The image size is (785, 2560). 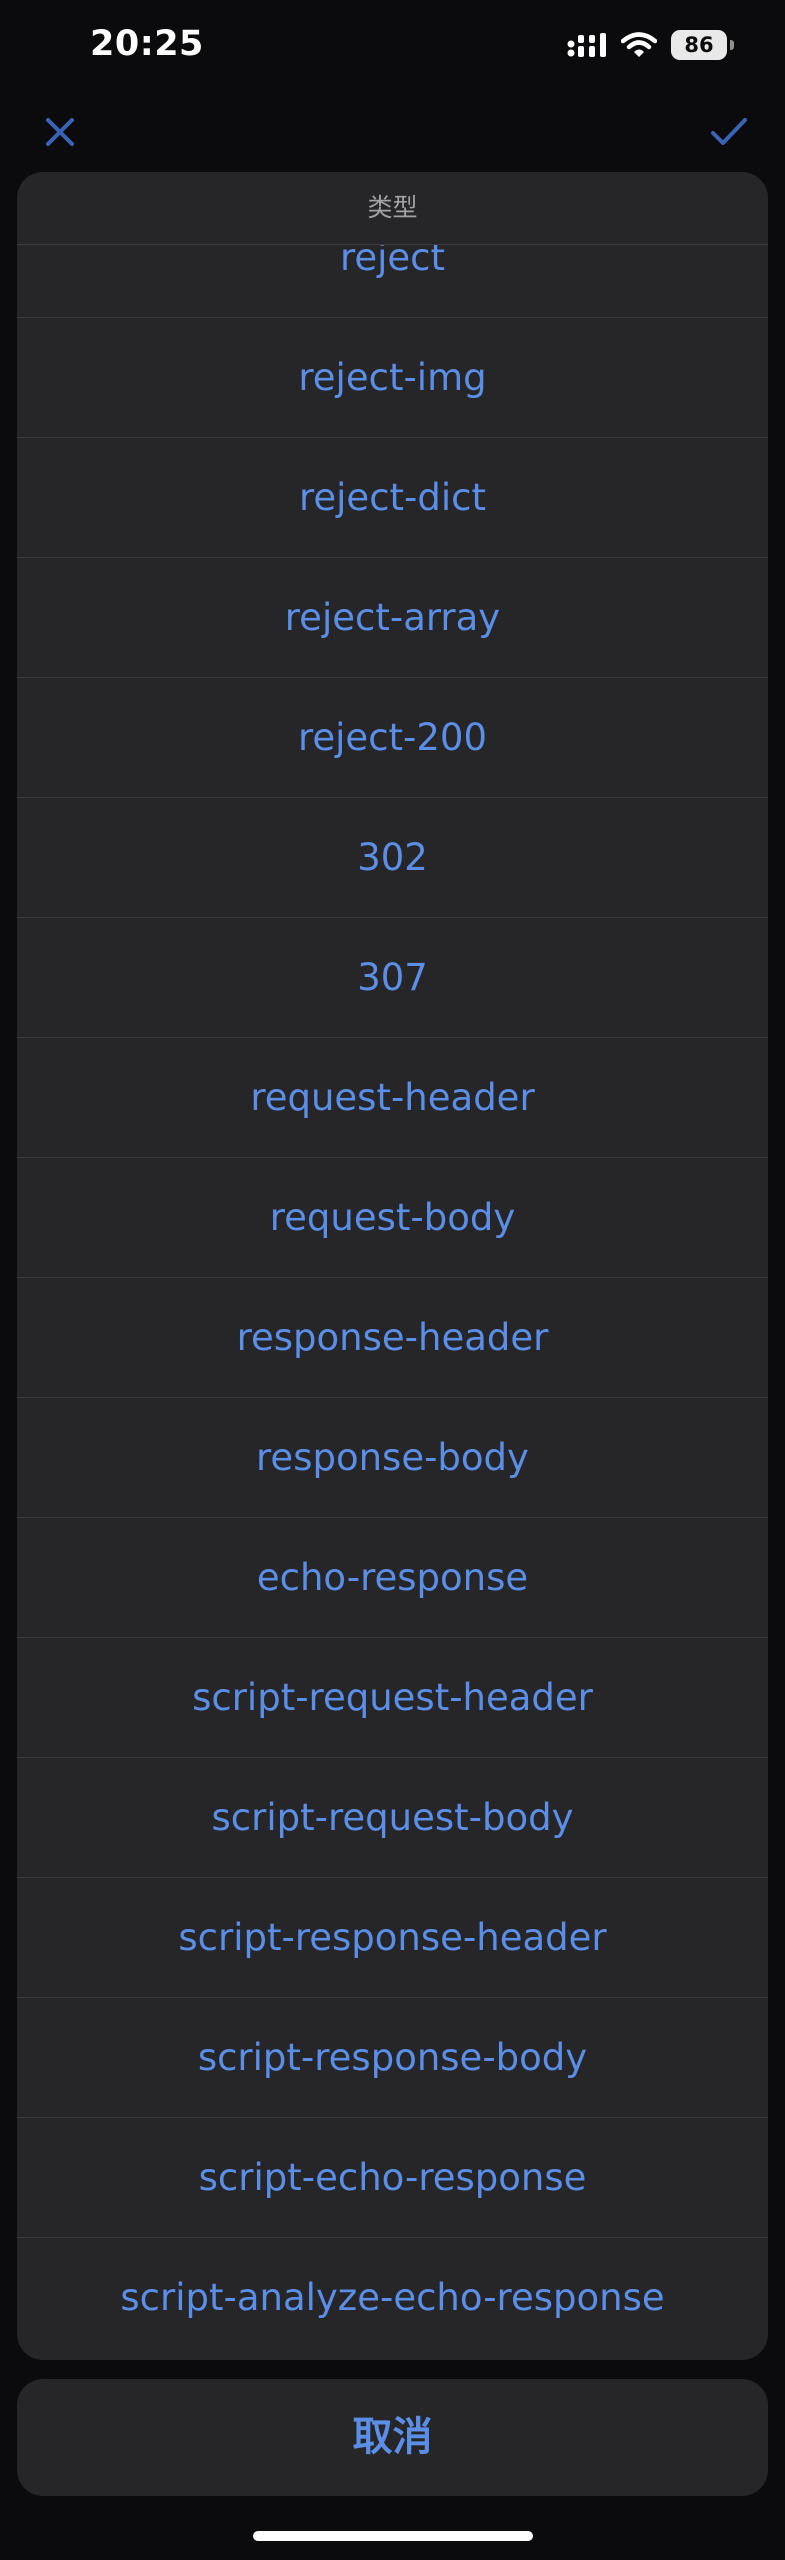 What do you see at coordinates (729, 132) in the screenshot?
I see `checkmark-icon` at bounding box center [729, 132].